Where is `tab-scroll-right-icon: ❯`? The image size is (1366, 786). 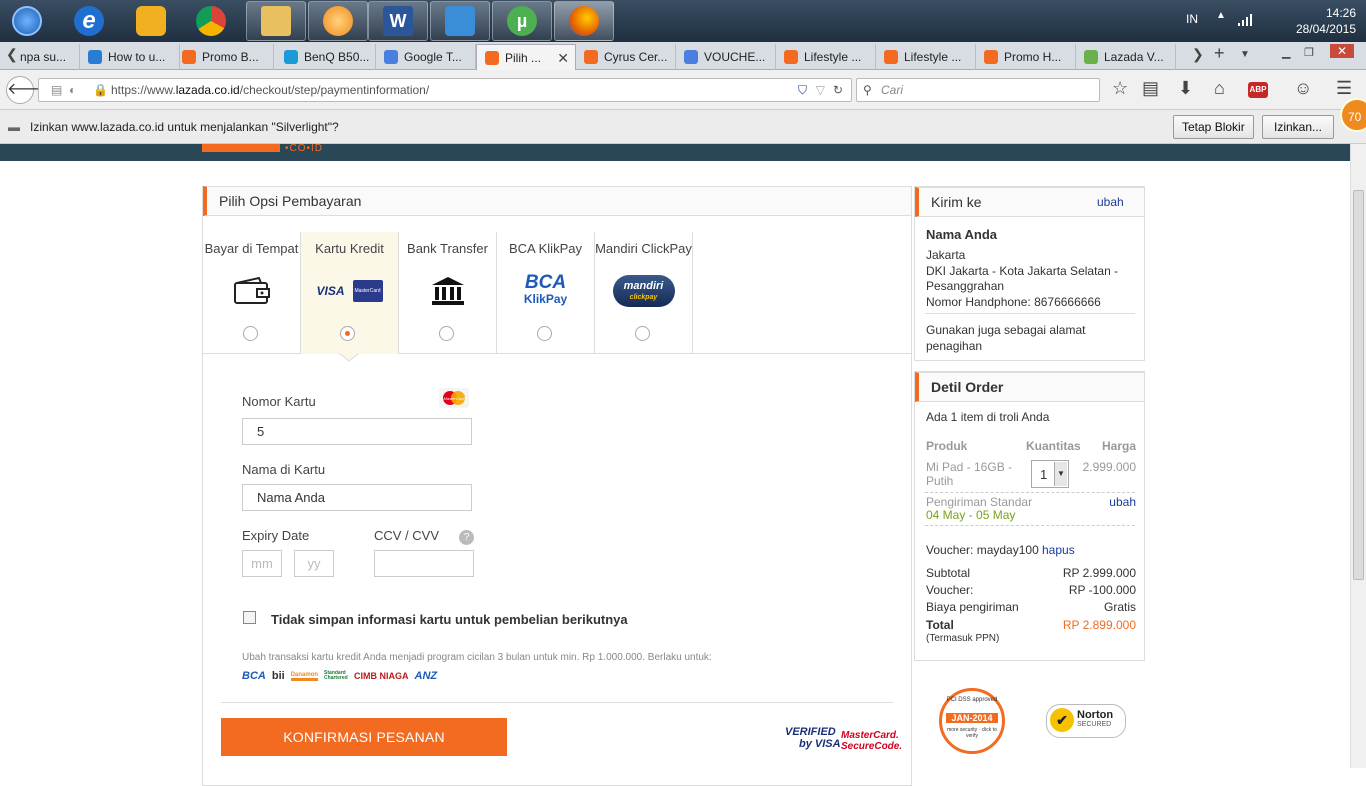
tab-scroll-right-icon: ❯ is located at coordinates (1198, 54).